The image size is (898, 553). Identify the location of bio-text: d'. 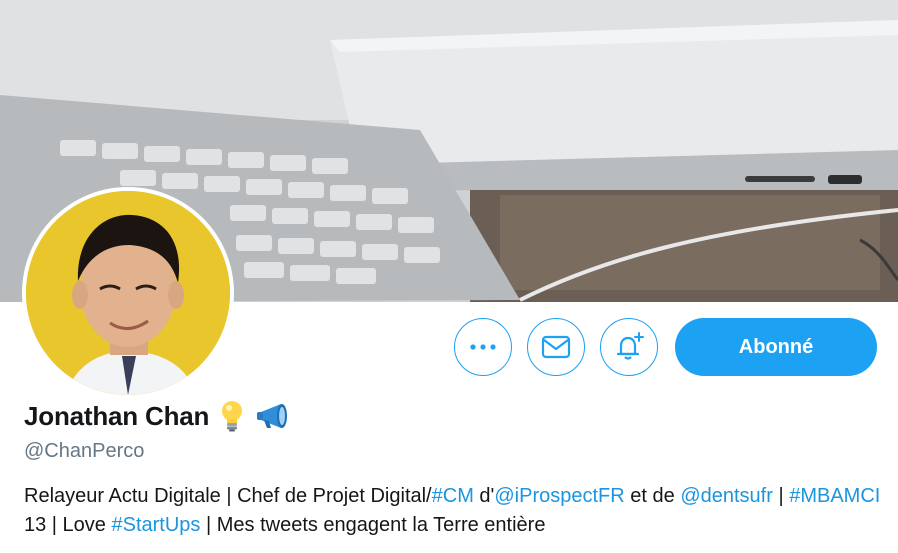
(484, 496).